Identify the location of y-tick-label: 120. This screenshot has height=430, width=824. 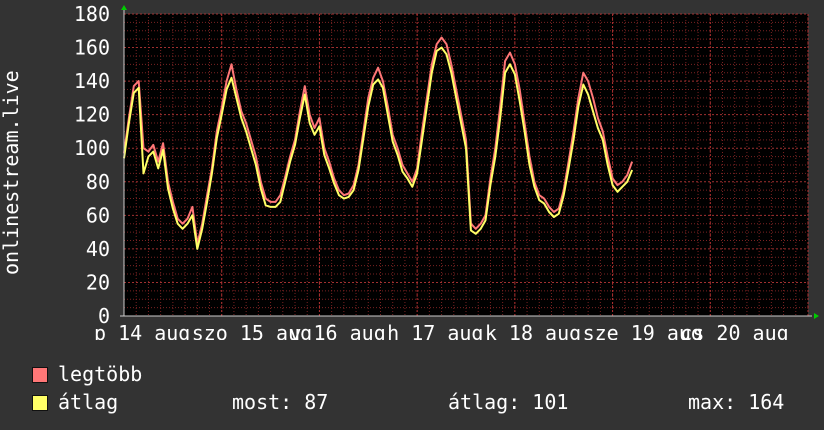
(92, 115).